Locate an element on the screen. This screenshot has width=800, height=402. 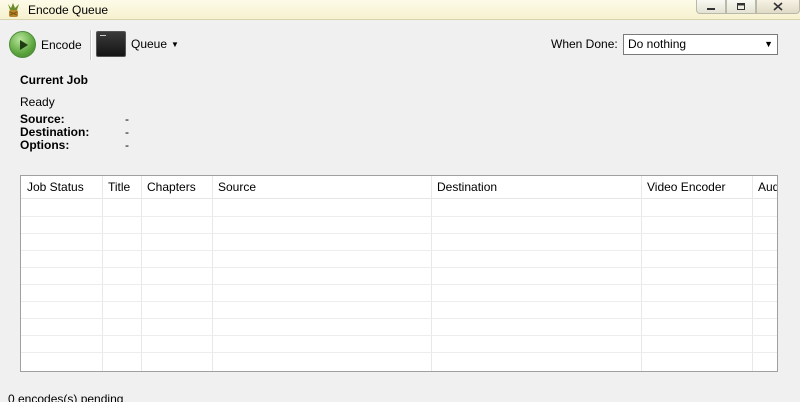
destination-label: Destination: is located at coordinates (55, 132).